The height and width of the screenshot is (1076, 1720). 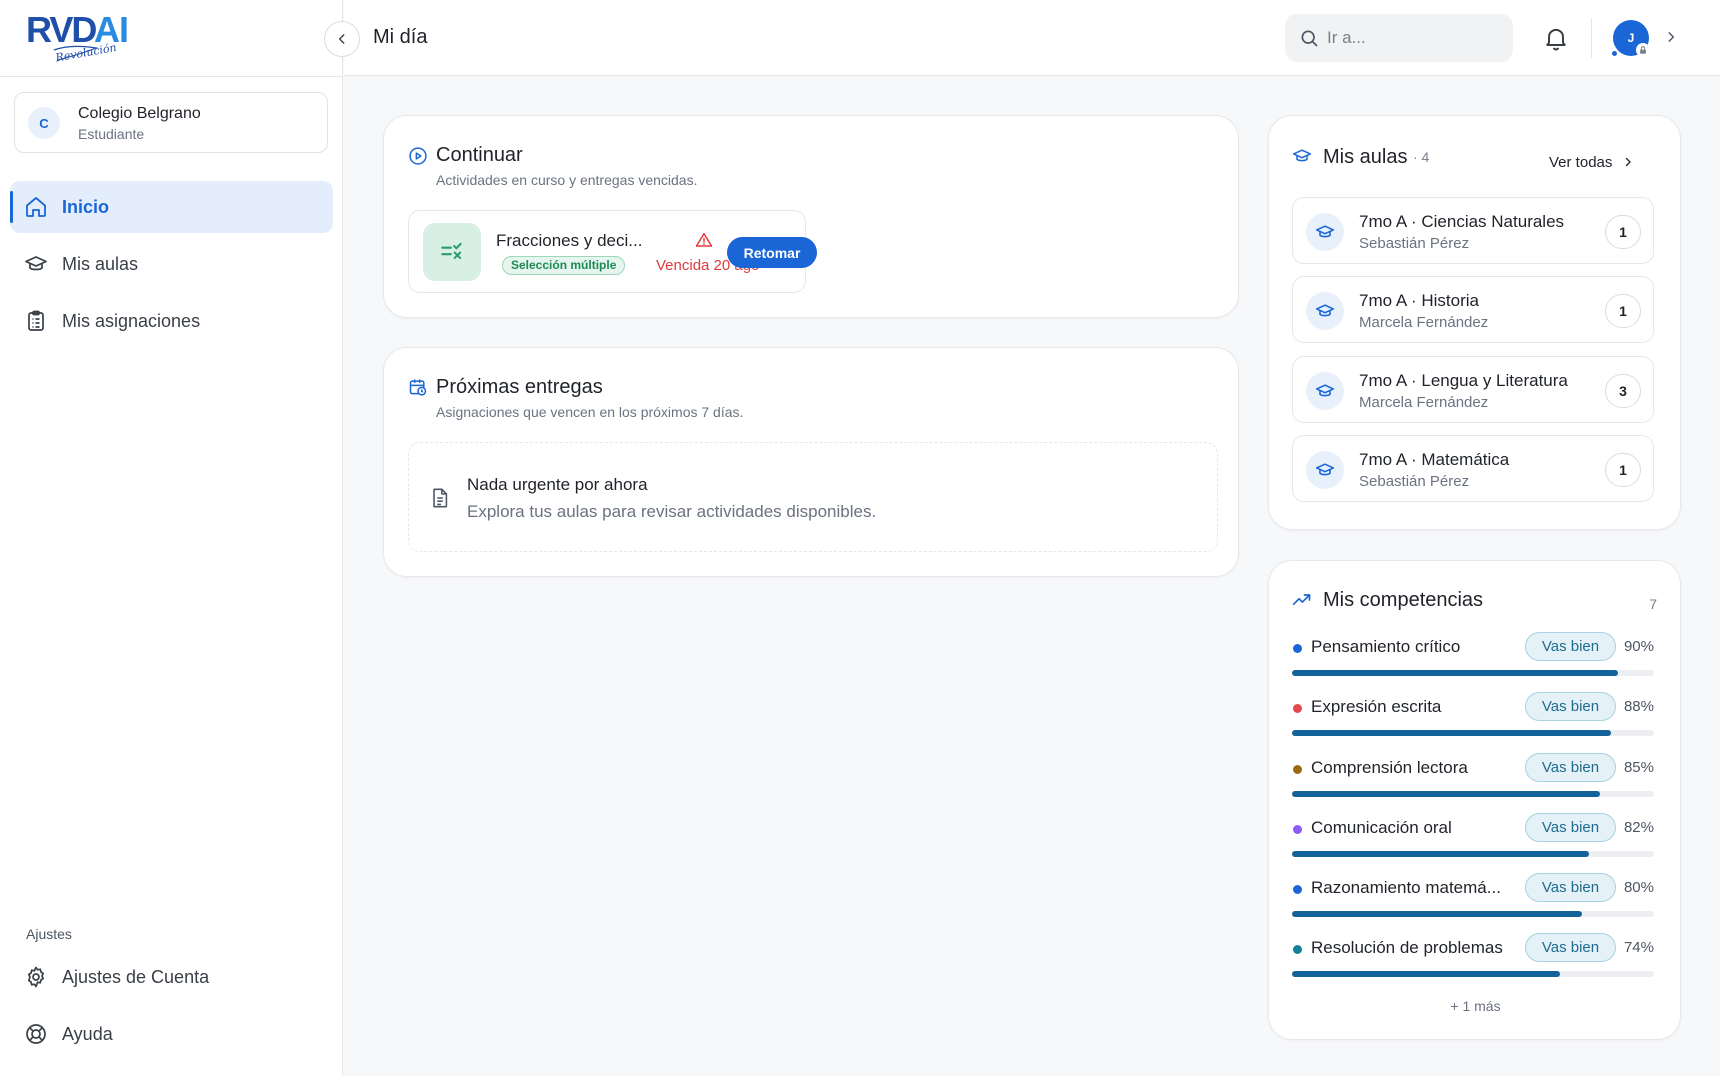 I want to click on sidebar-item-ajustes-cuenta: Ajustes de Cuenta, so click(x=171, y=977).